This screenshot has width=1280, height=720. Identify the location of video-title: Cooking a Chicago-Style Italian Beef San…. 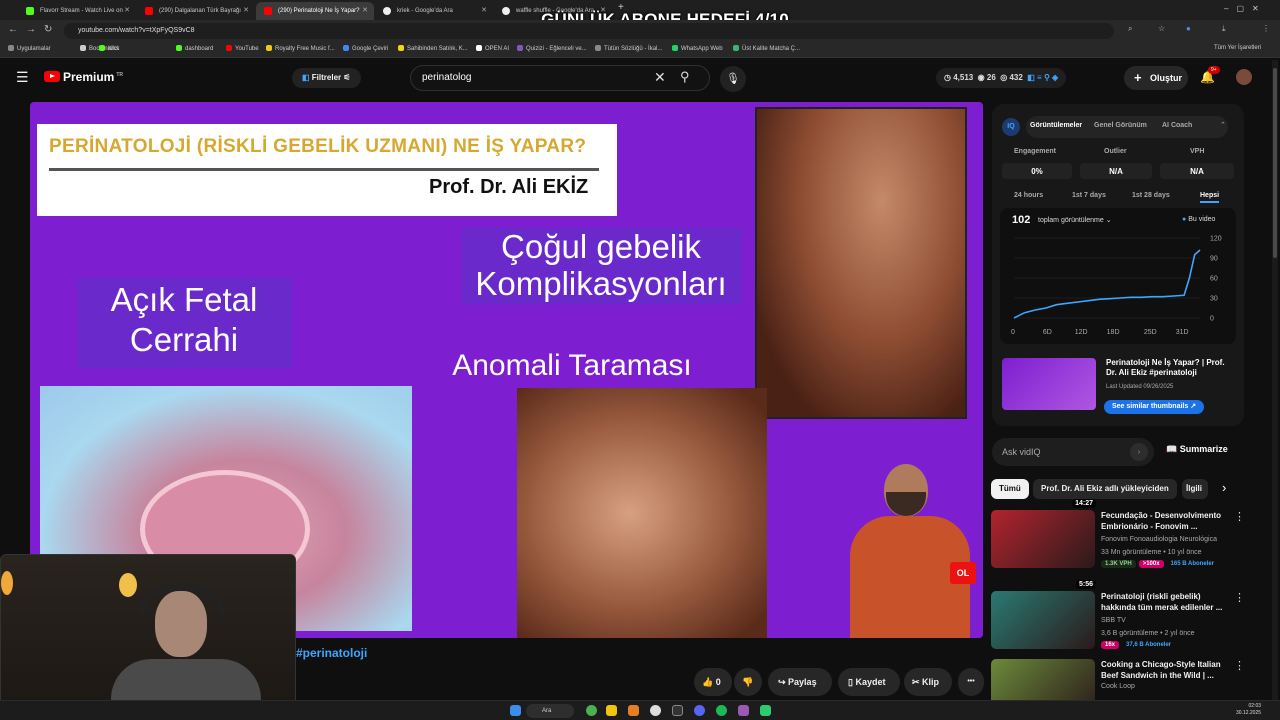
(1164, 670).